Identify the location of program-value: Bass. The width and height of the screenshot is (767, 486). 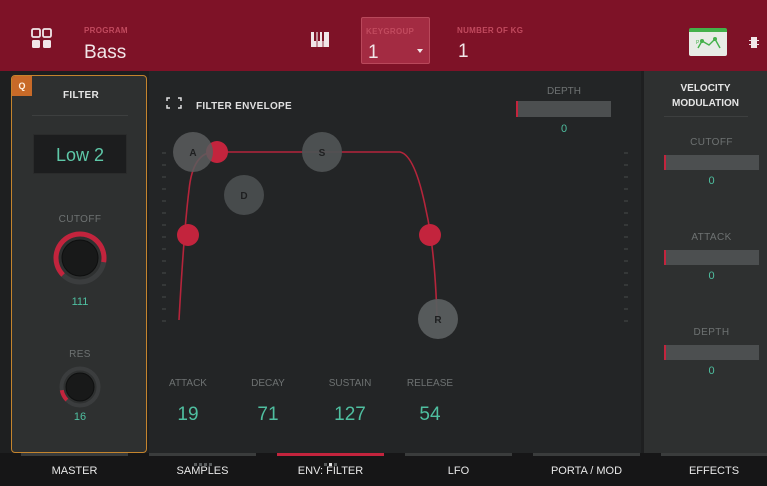
(105, 53).